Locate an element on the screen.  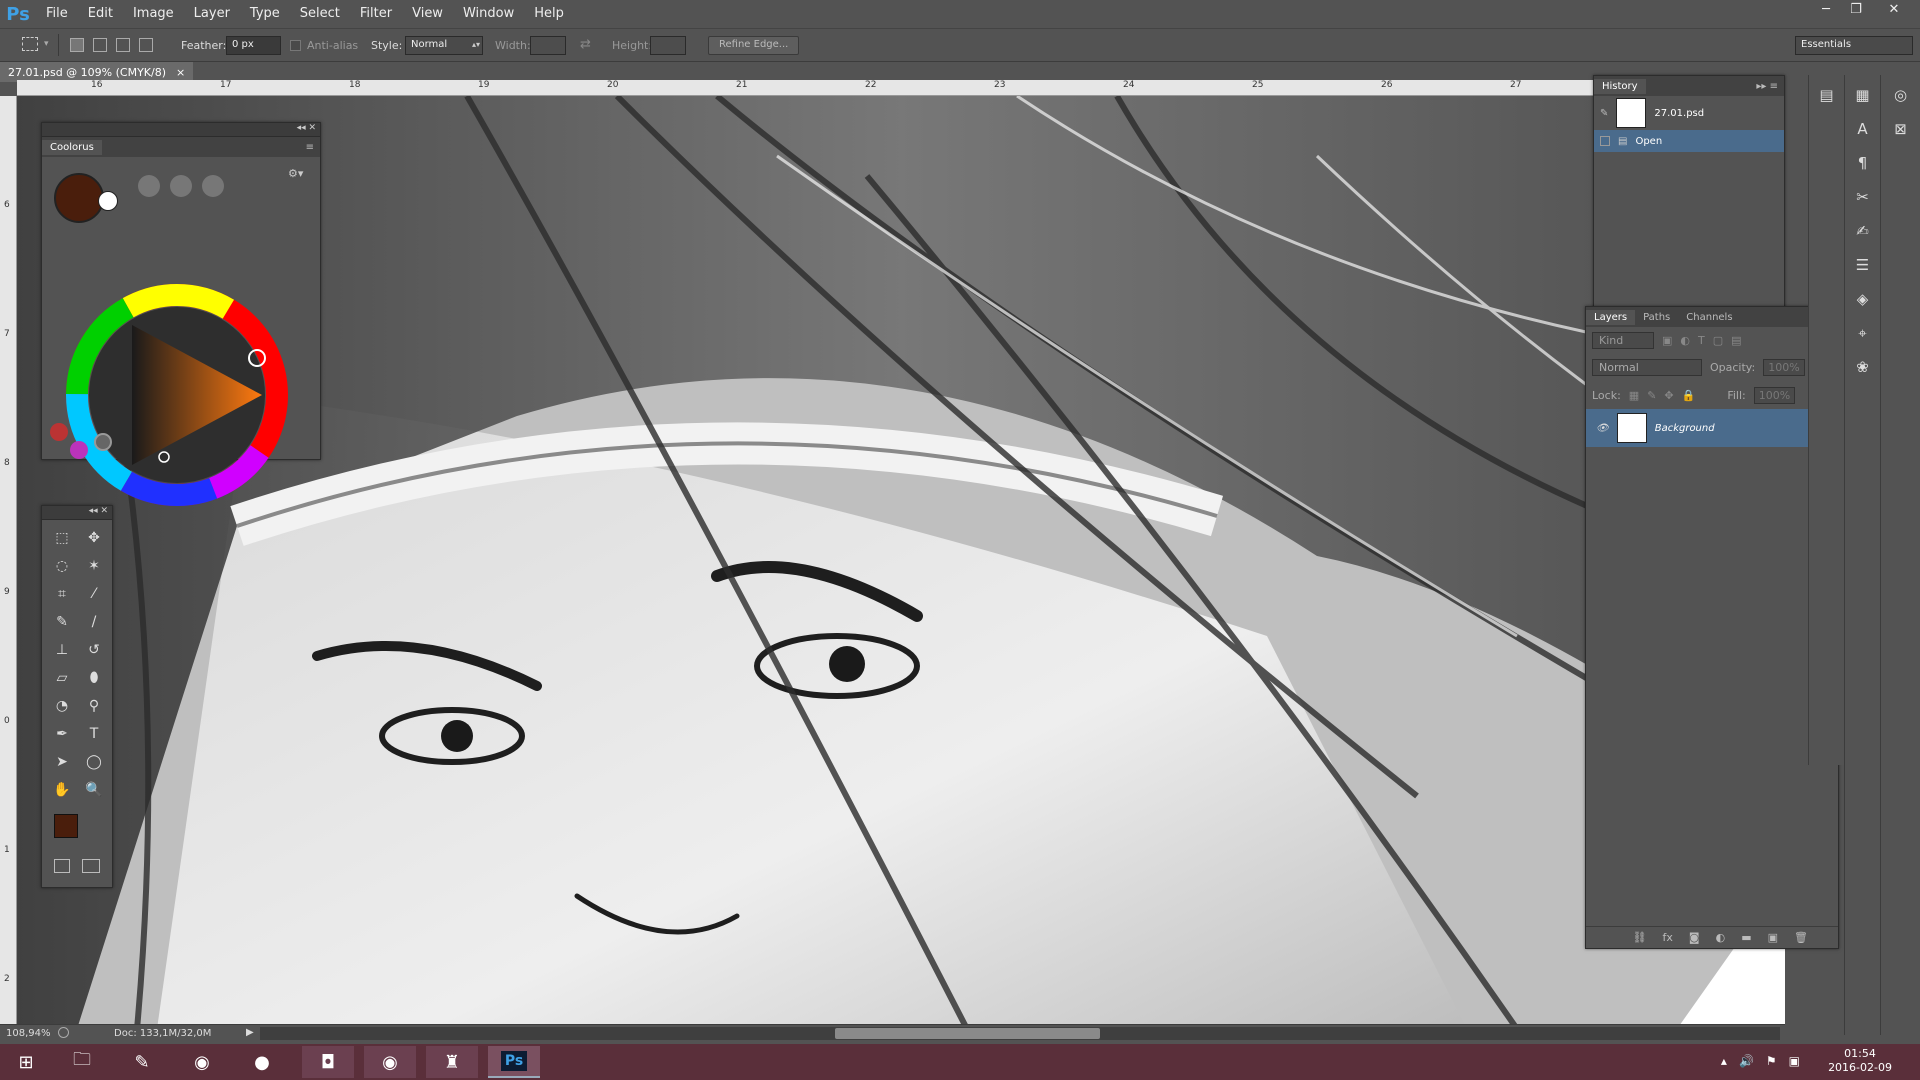
ellipse-icon: ◯ is located at coordinates (94, 762).